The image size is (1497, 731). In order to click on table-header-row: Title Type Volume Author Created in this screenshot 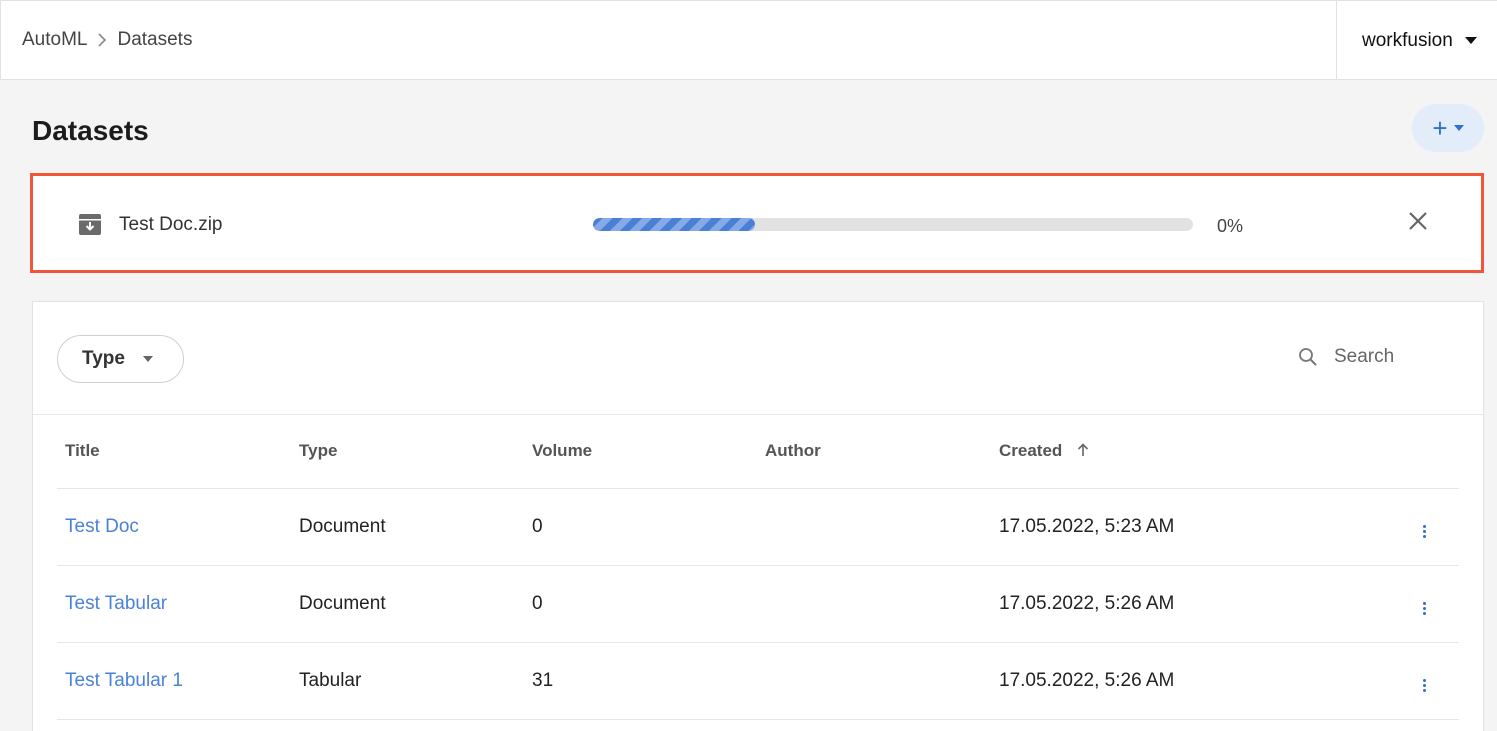, I will do `click(758, 452)`.